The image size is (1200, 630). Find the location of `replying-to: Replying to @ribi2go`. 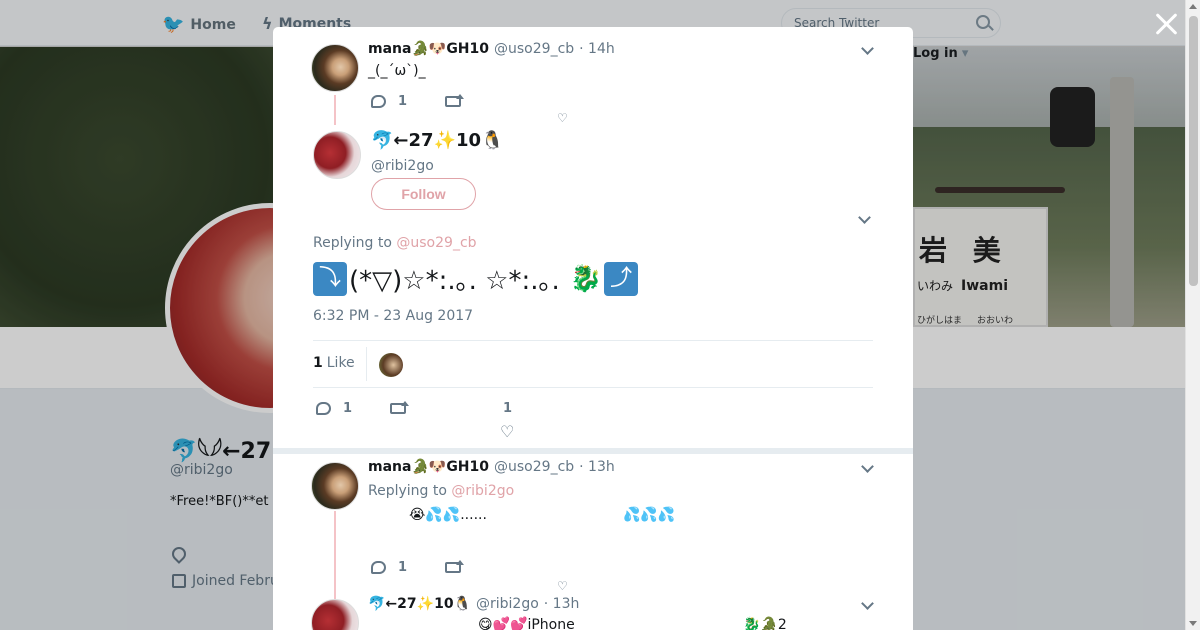

replying-to: Replying to @ribi2go is located at coordinates (441, 491).